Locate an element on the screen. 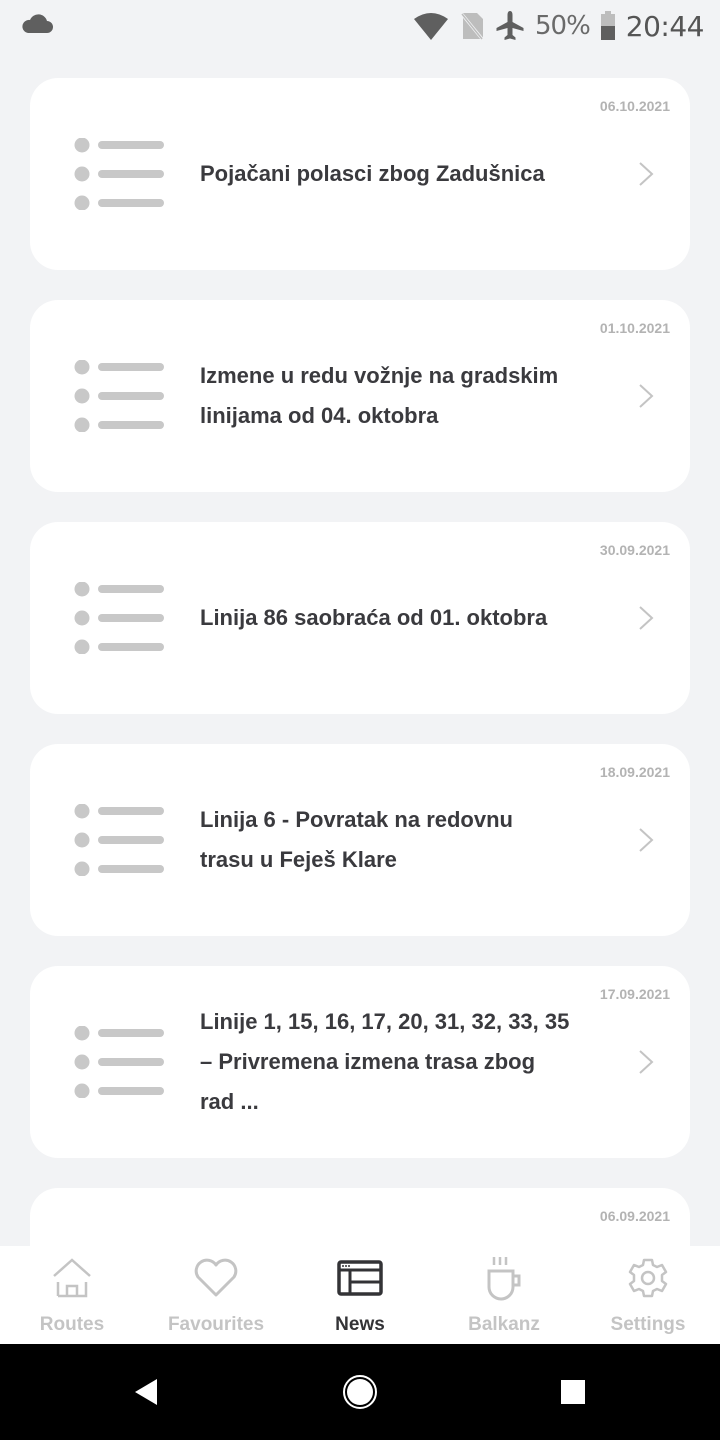 This screenshot has width=720, height=1440. nav-label: Routes is located at coordinates (72, 1324).